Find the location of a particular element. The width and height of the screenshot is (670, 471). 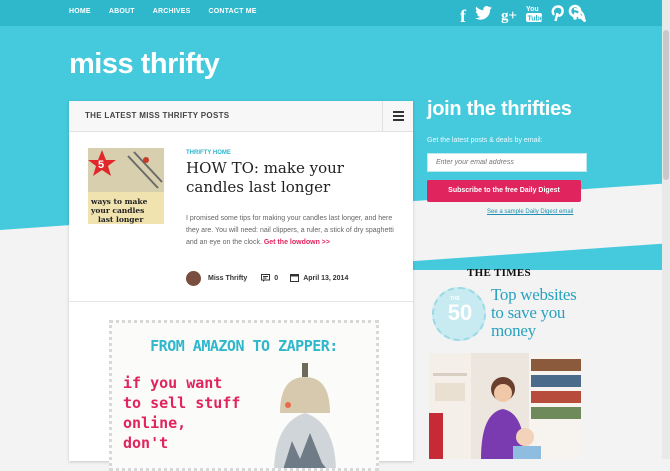

subscribe-button: Subscribe to the free Daily Digest is located at coordinates (504, 191).